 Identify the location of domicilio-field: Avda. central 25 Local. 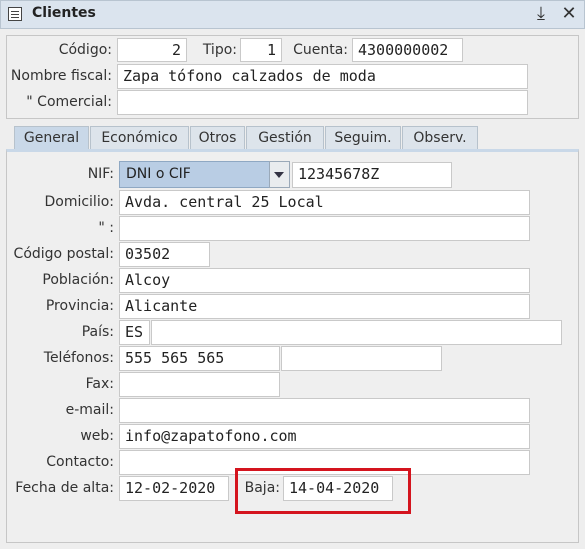
(324, 202).